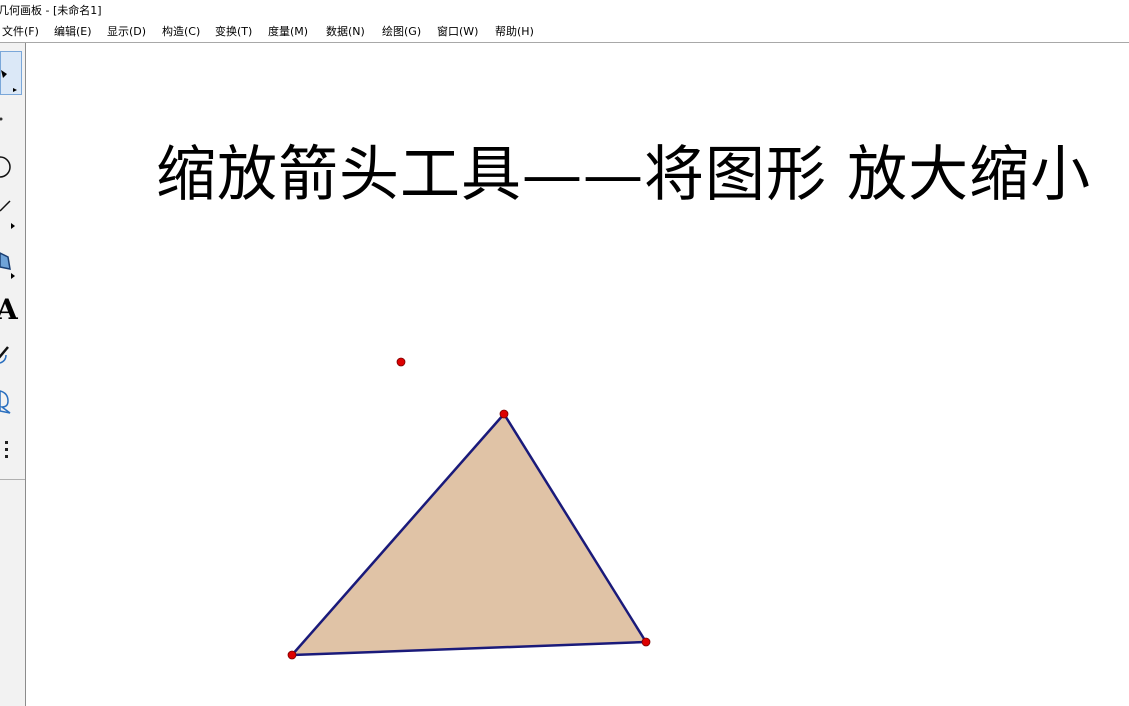  I want to click on point-vertex-top, so click(504, 414).